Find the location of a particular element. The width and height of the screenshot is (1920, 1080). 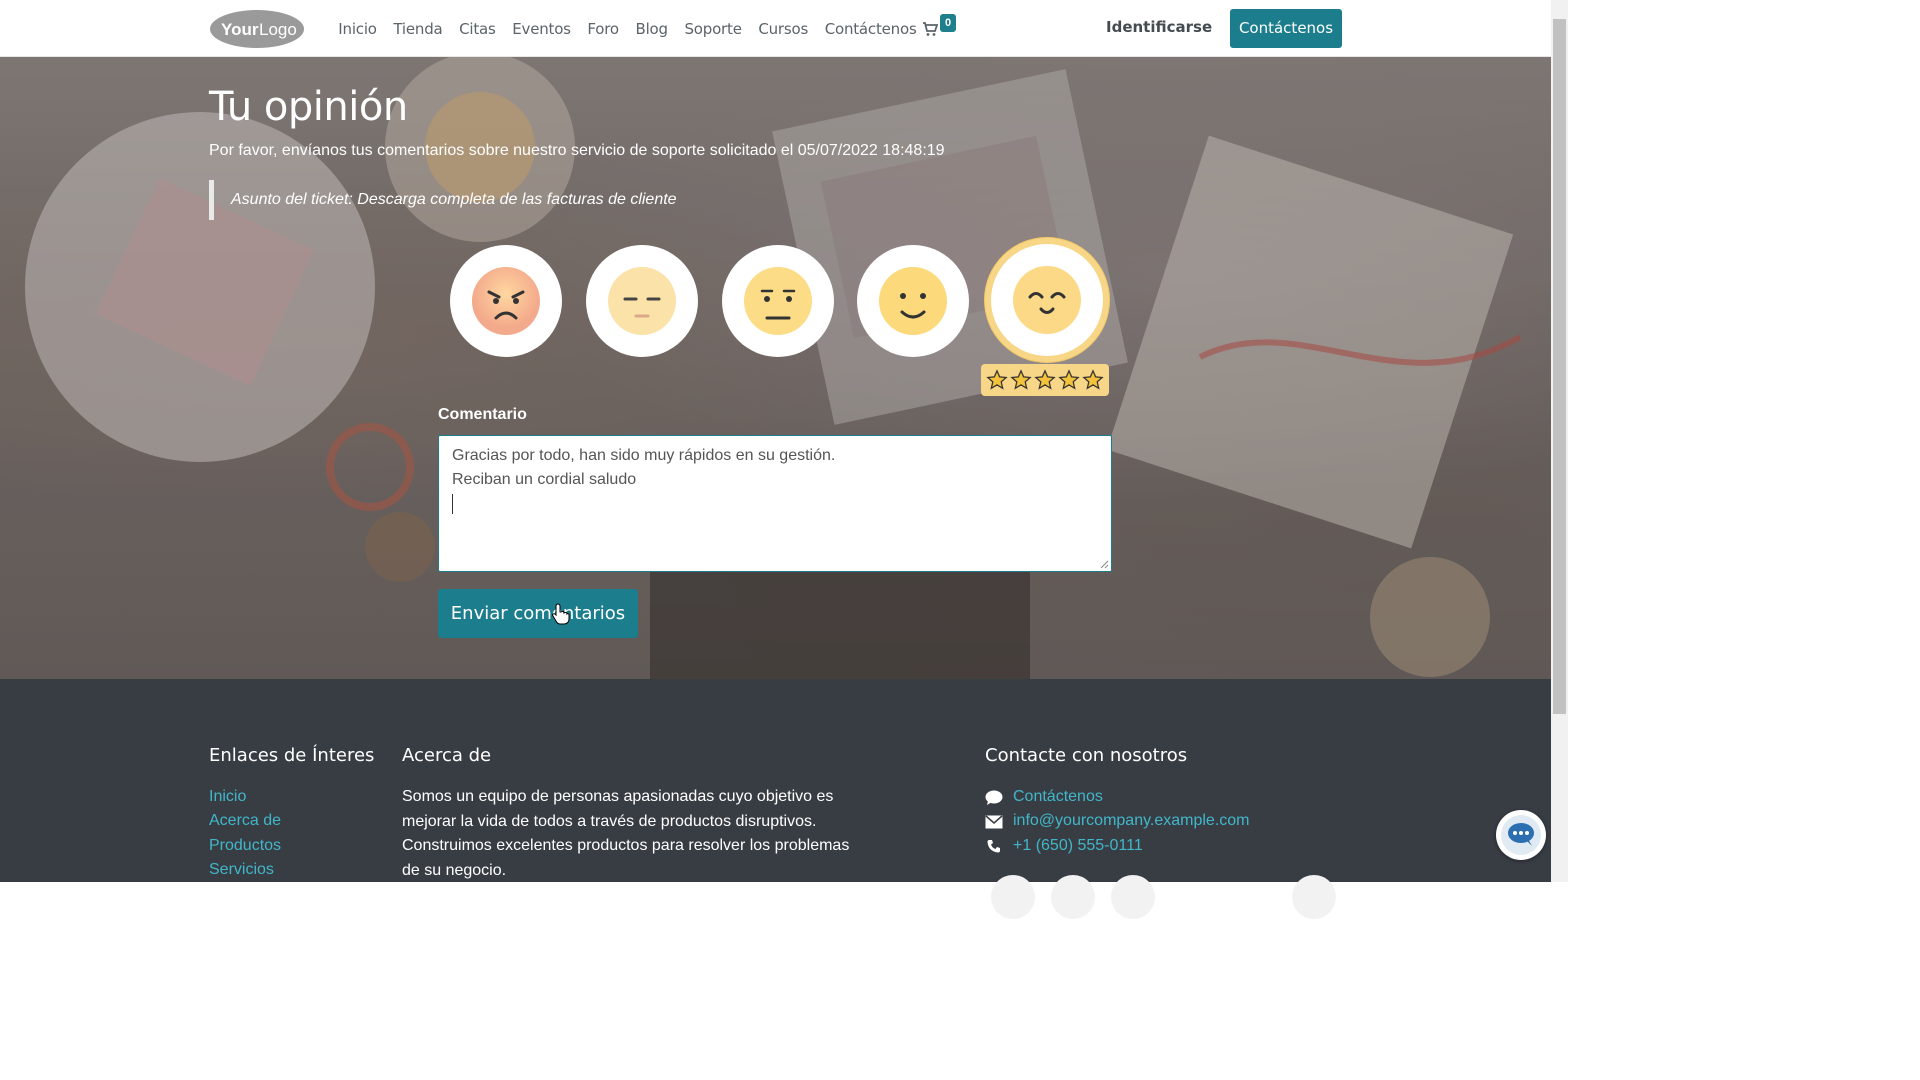

pointer-hand-icon is located at coordinates (561, 614).